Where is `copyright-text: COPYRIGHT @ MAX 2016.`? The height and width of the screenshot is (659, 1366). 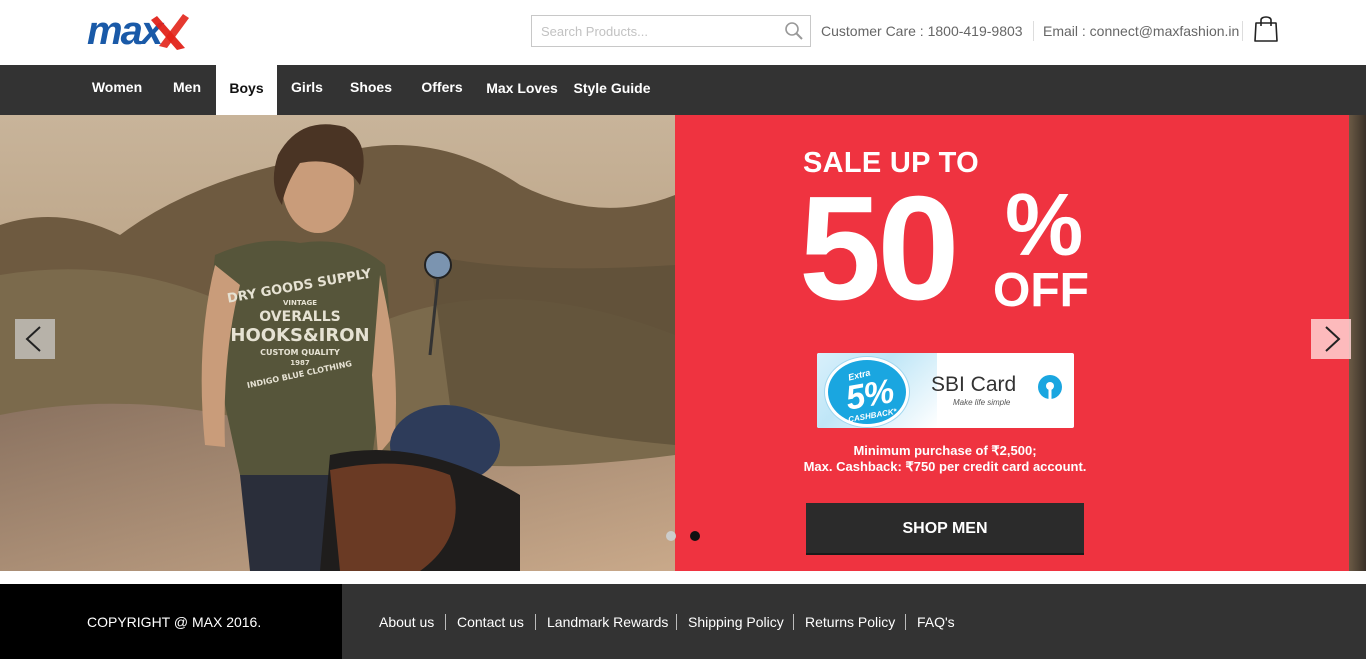 copyright-text: COPYRIGHT @ MAX 2016. is located at coordinates (174, 622).